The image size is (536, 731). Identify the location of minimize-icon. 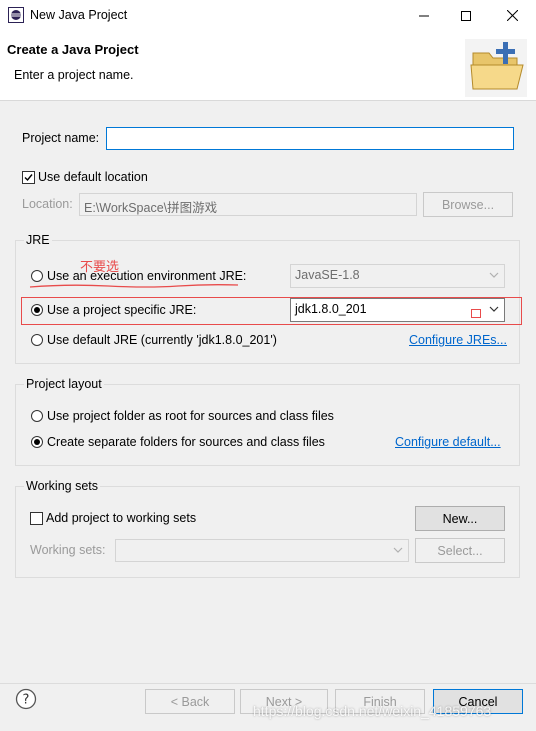
(424, 15).